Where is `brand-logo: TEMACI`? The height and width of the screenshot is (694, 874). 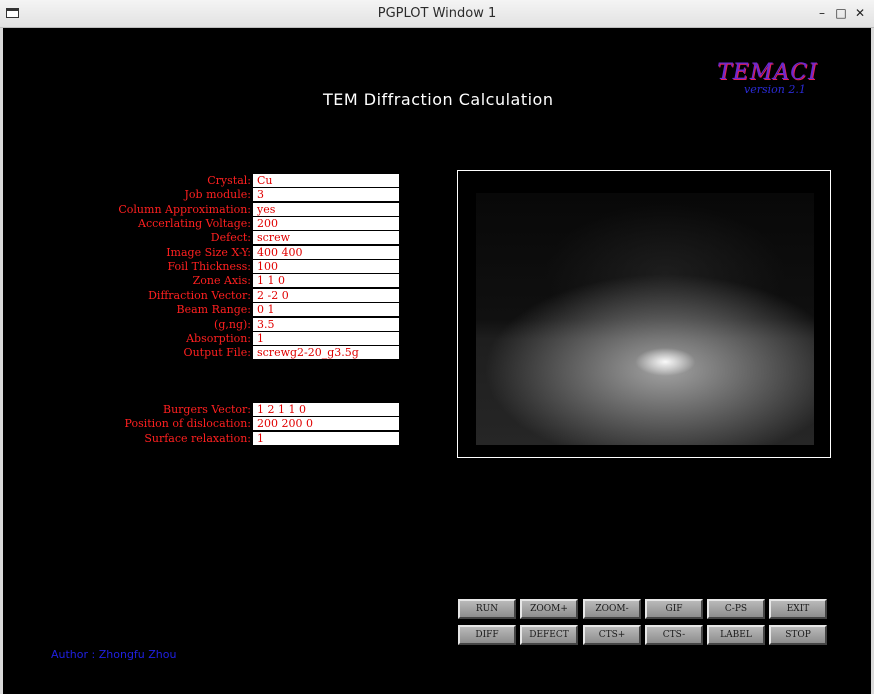
brand-logo: TEMACI is located at coordinates (767, 72).